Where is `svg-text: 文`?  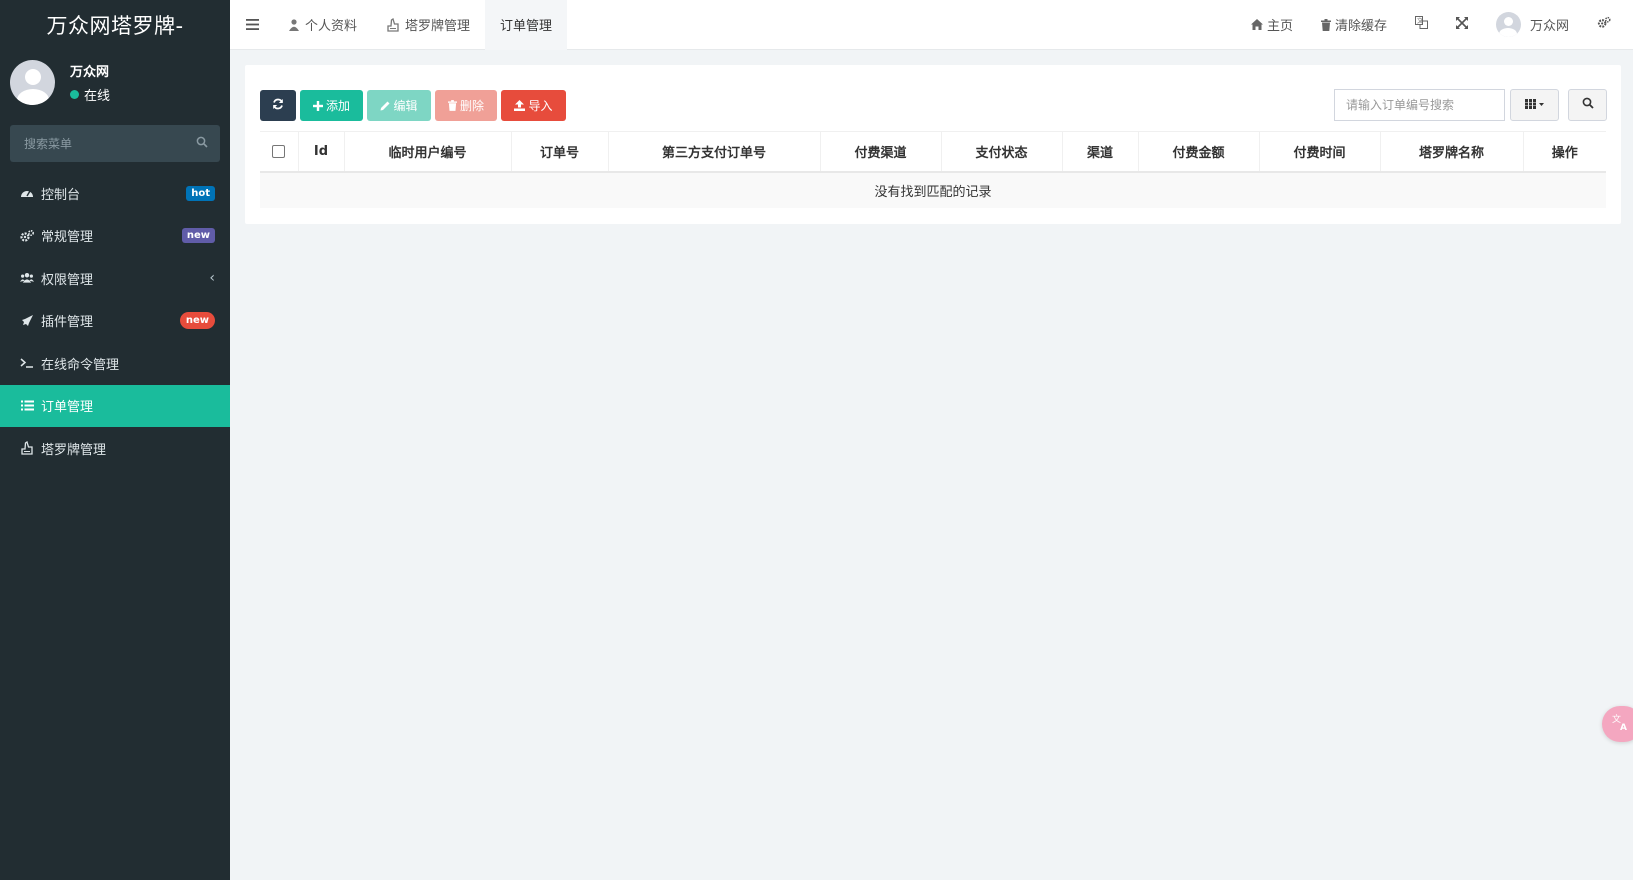
svg-text: 文 is located at coordinates (1420, 21).